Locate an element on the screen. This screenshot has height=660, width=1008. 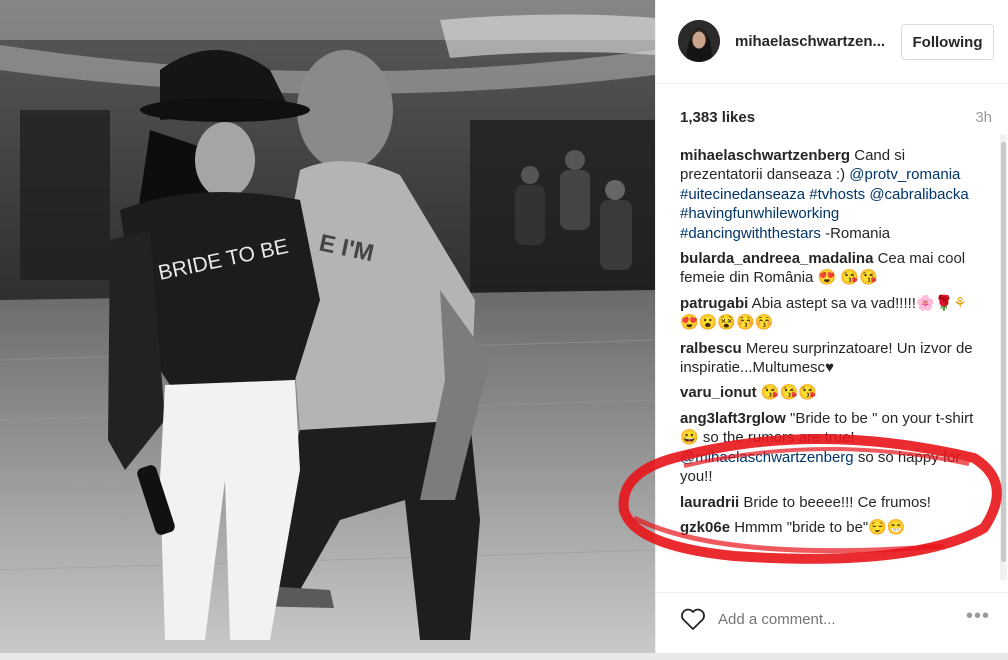
comment-text: ♥ is located at coordinates (829, 368).